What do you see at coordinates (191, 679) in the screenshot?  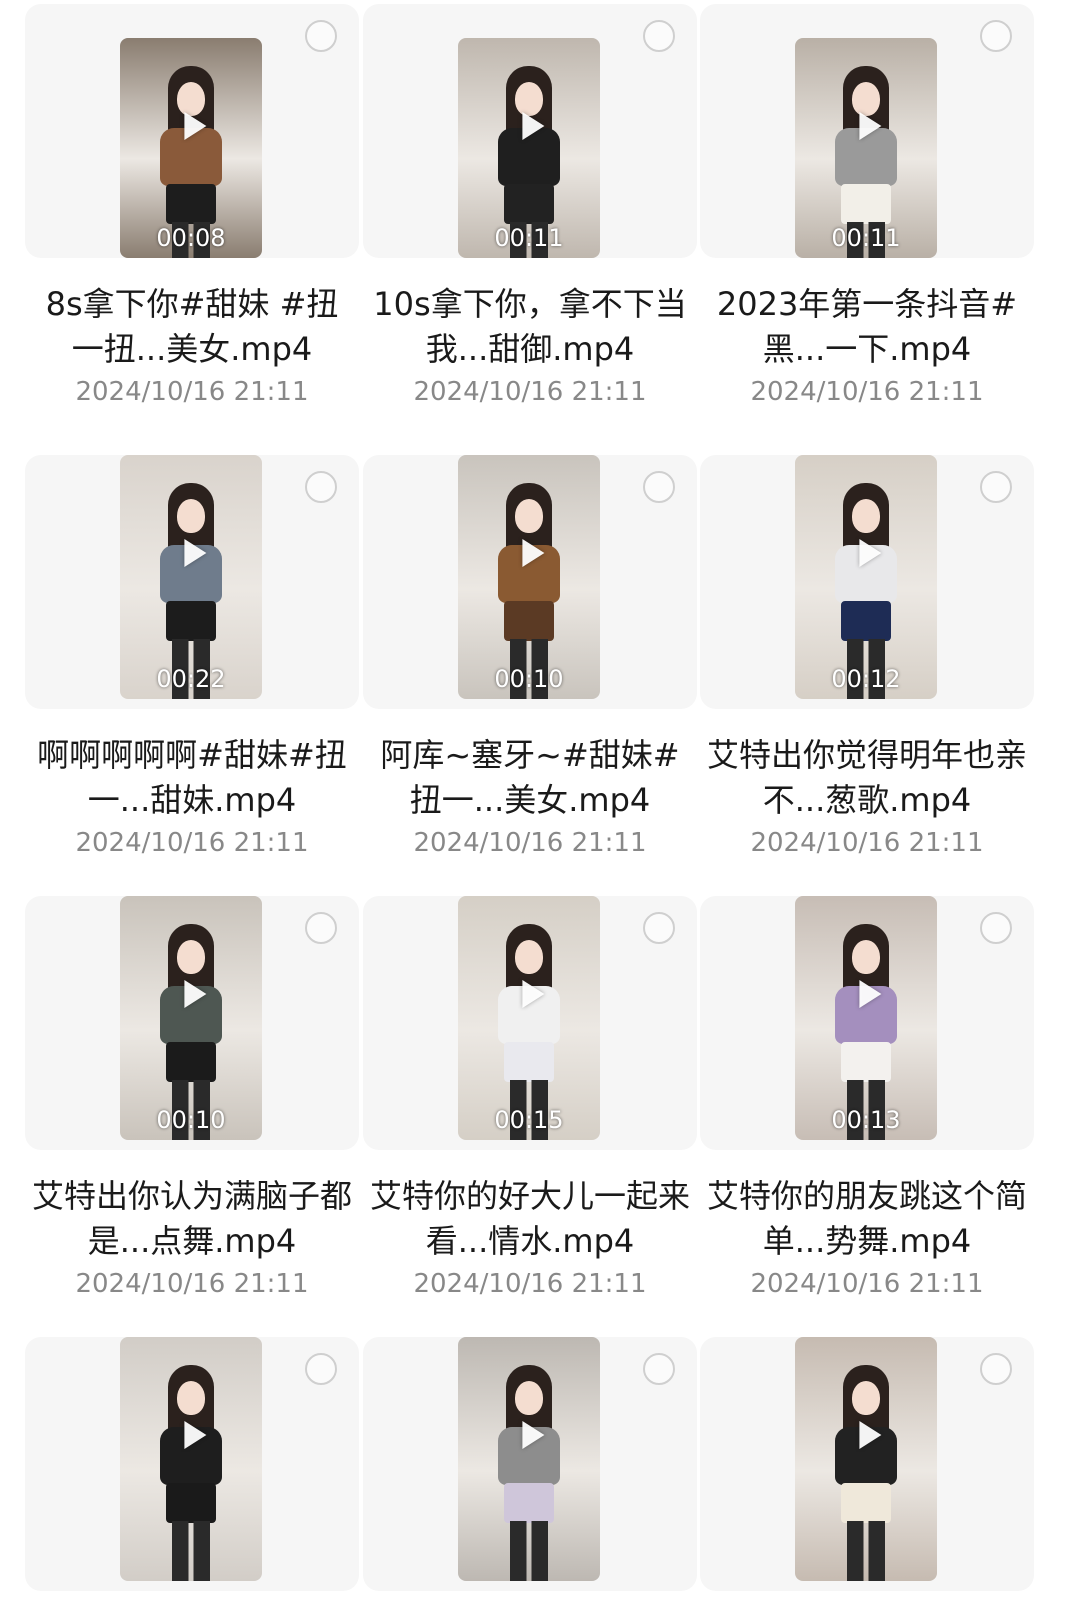 I see `duration-label: 00:22` at bounding box center [191, 679].